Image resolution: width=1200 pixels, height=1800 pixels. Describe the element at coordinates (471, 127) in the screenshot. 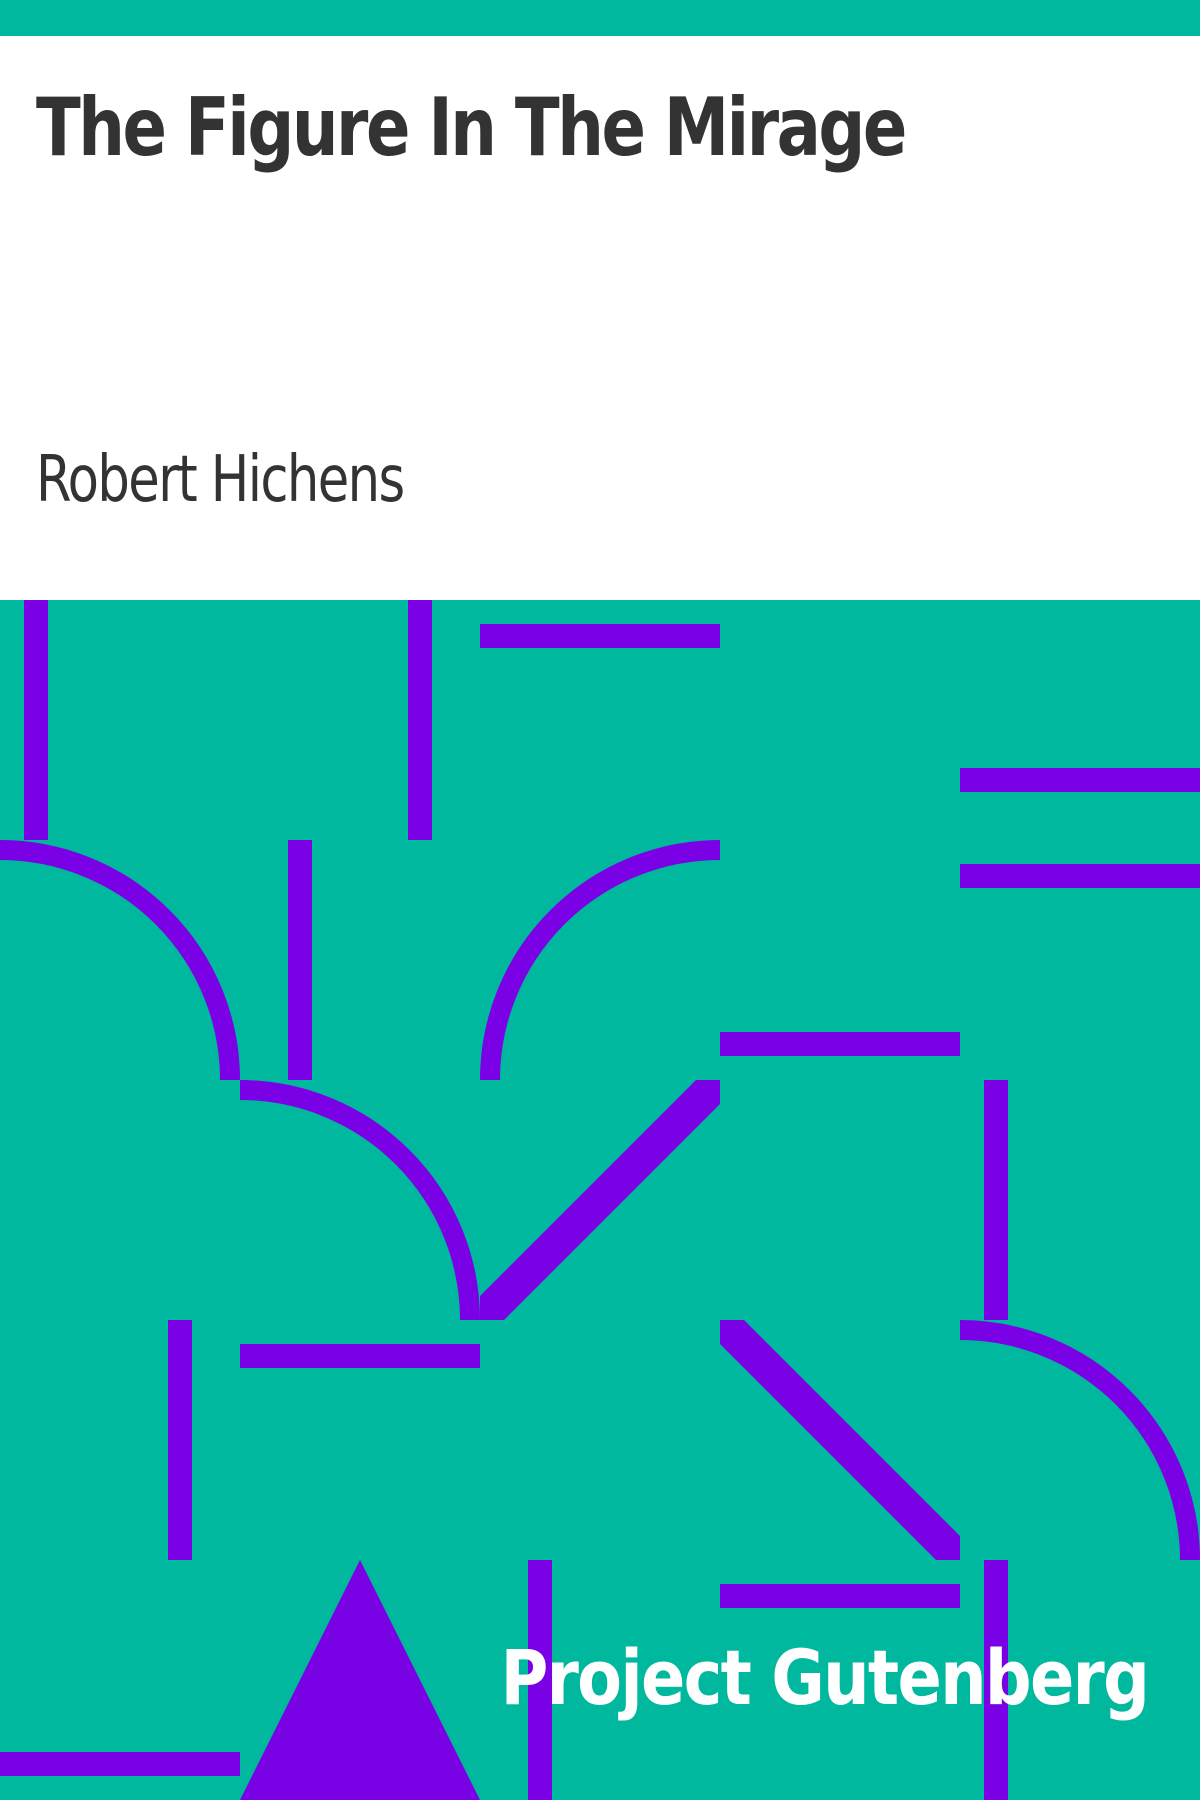

I see `book-title: The Figure In The Mirage` at that location.